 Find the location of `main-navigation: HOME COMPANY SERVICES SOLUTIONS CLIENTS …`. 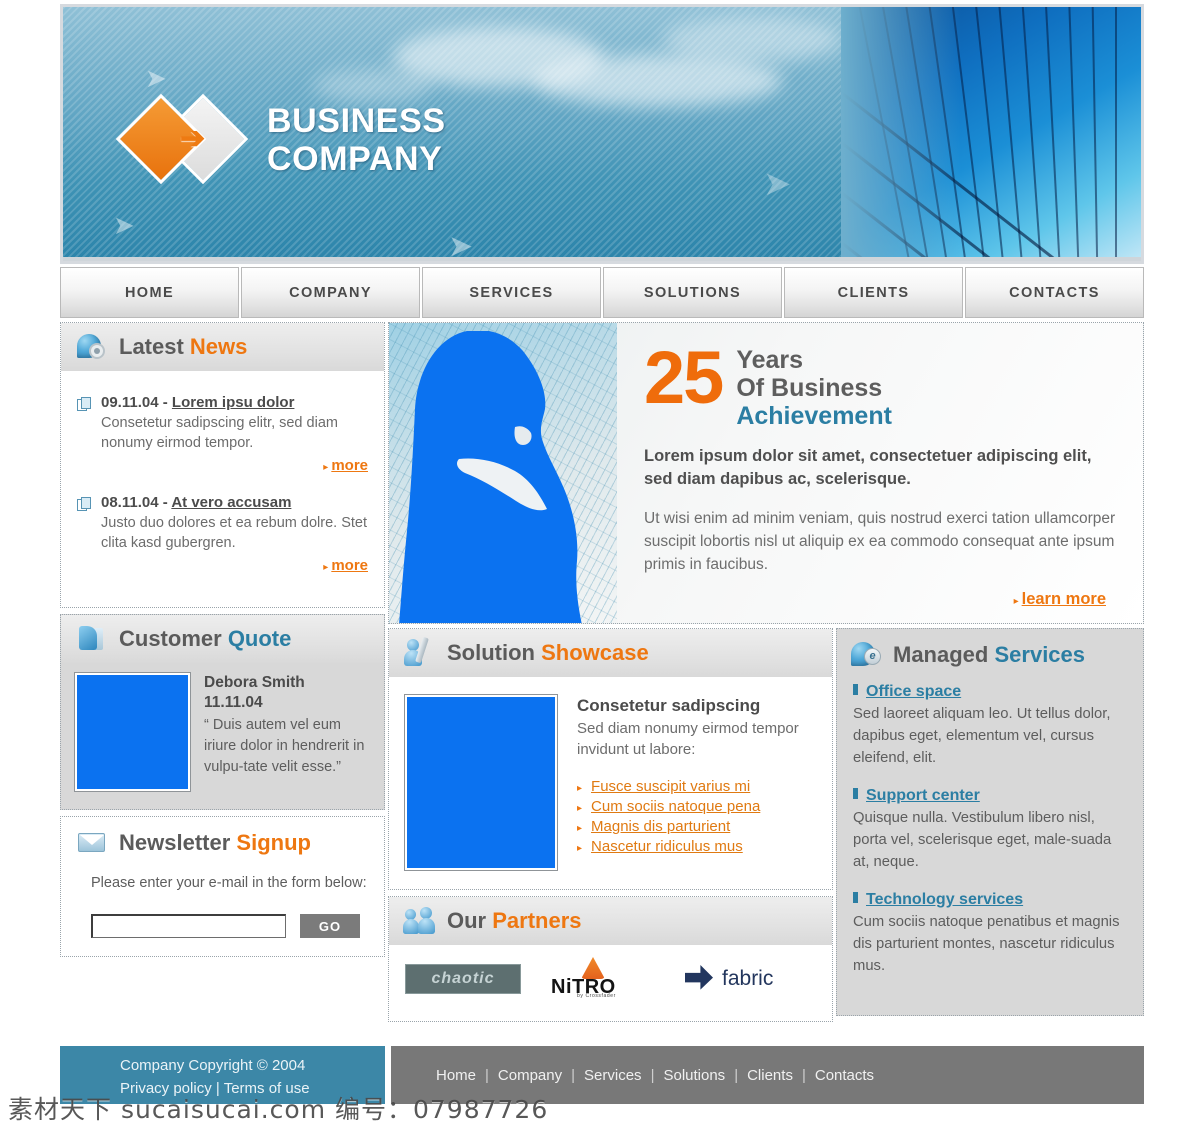

main-navigation: HOME COMPANY SERVICES SOLUTIONS CLIENTS … is located at coordinates (602, 292).